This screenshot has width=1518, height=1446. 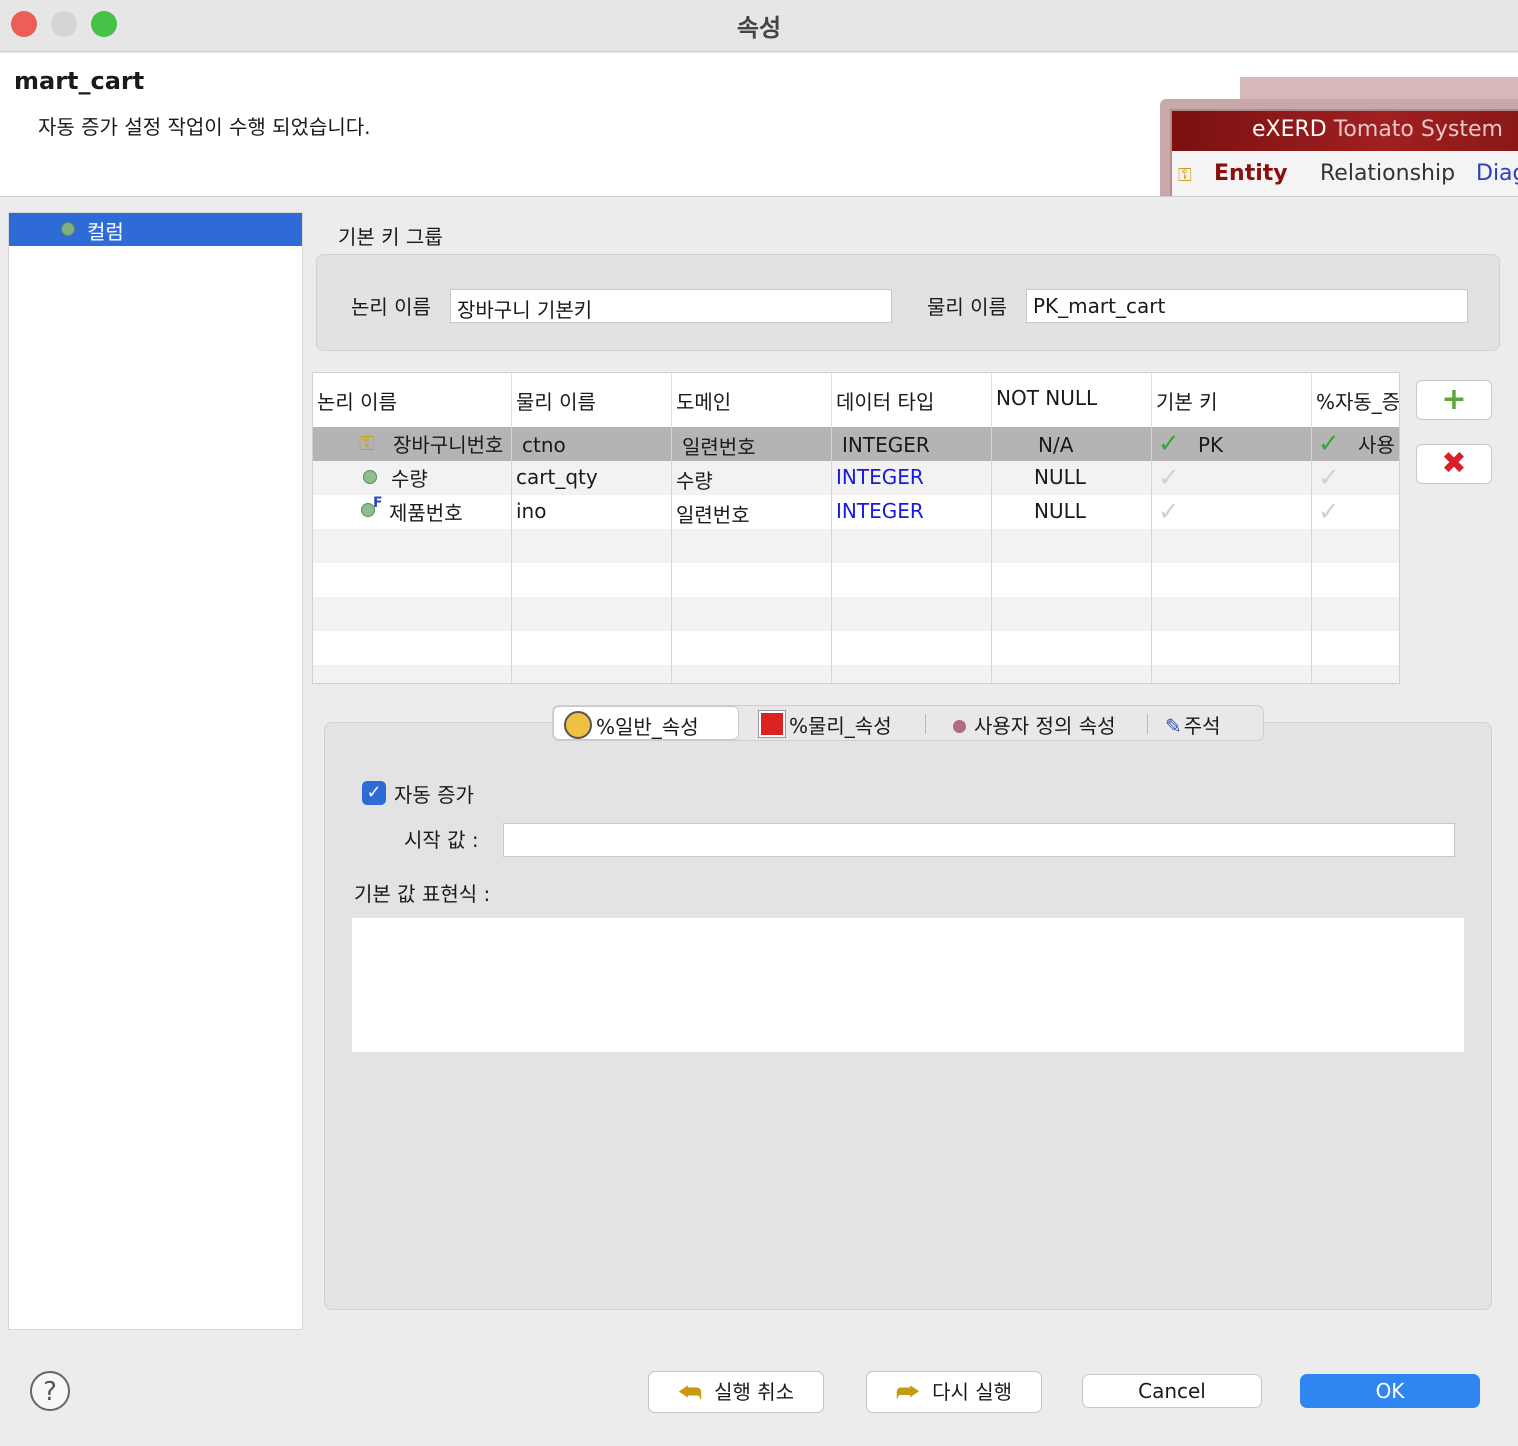 I want to click on banner-tab-entity: Entity, so click(x=1251, y=173).